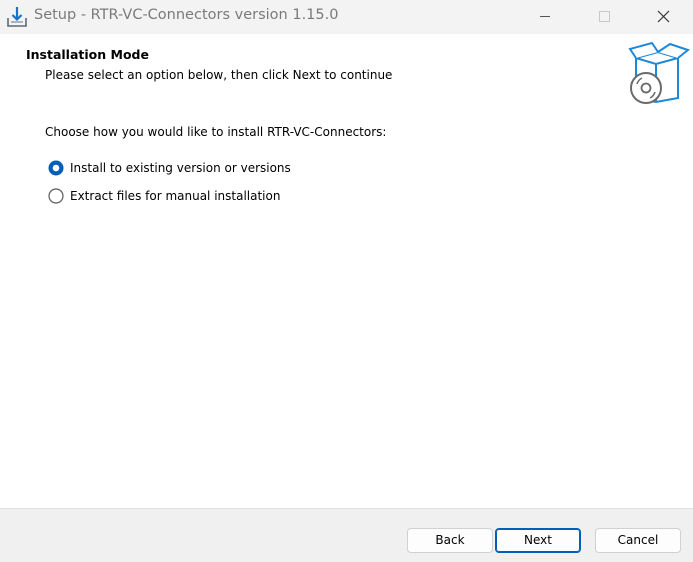 Image resolution: width=693 pixels, height=562 pixels. Describe the element at coordinates (450, 540) in the screenshot. I see `back-button: Back` at that location.